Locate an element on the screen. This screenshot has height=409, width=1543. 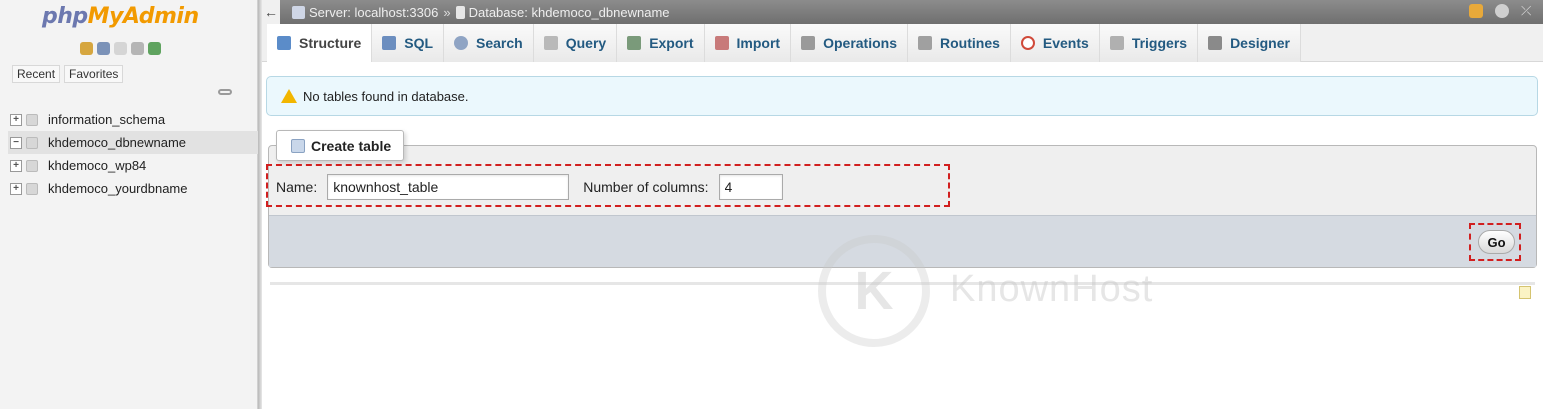
tab-designer: Designer is located at coordinates (1249, 43).